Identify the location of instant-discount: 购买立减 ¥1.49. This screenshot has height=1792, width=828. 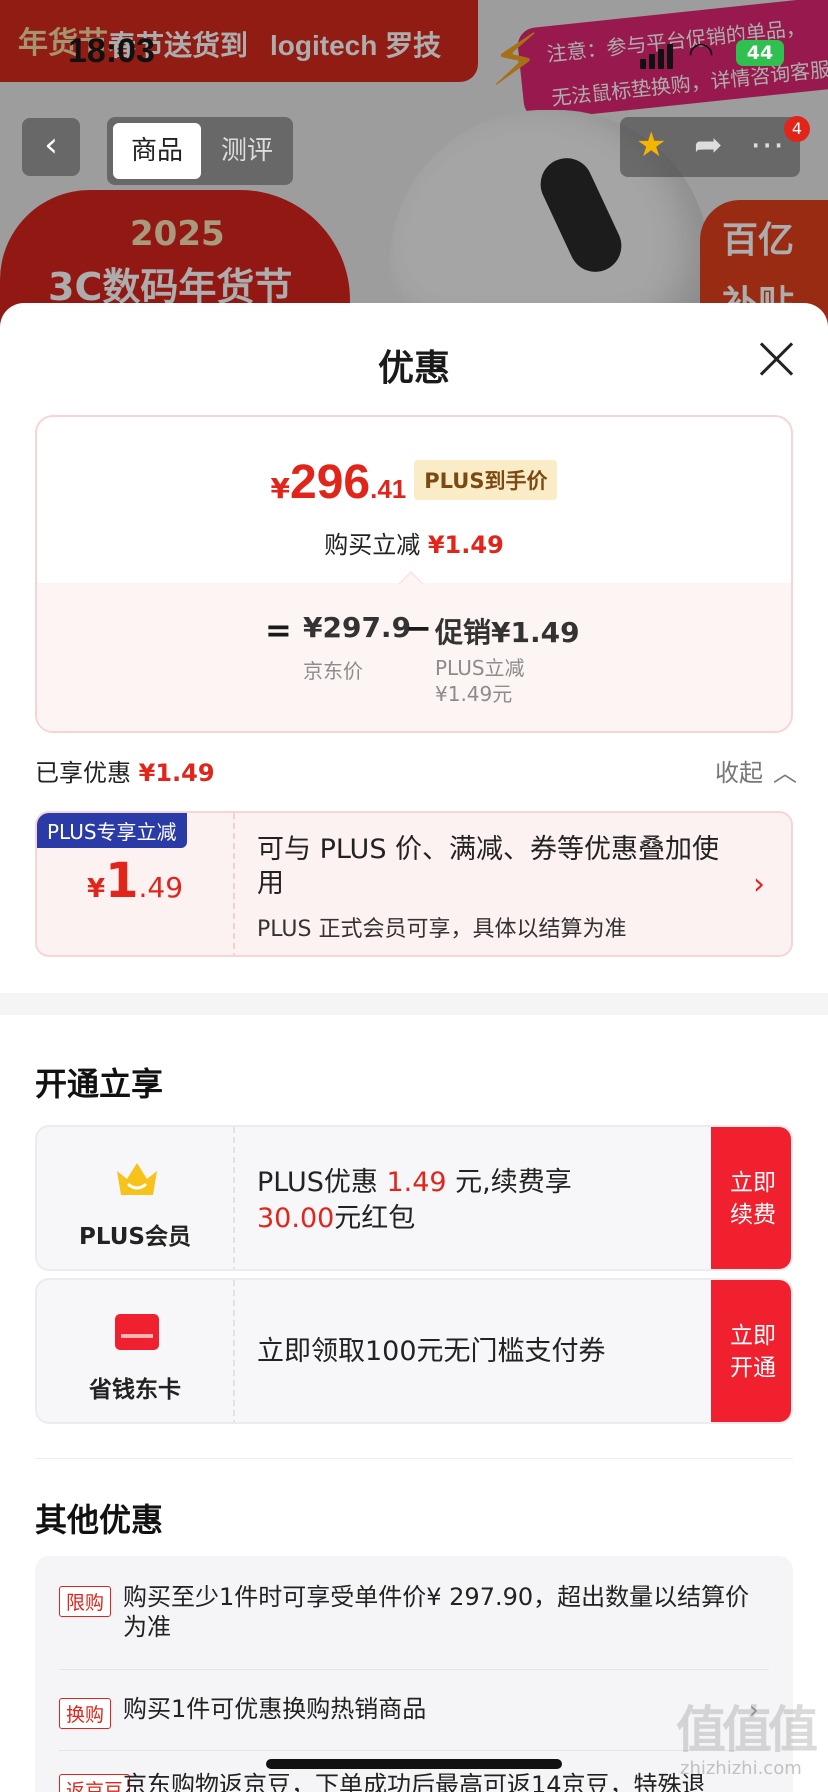
(414, 542).